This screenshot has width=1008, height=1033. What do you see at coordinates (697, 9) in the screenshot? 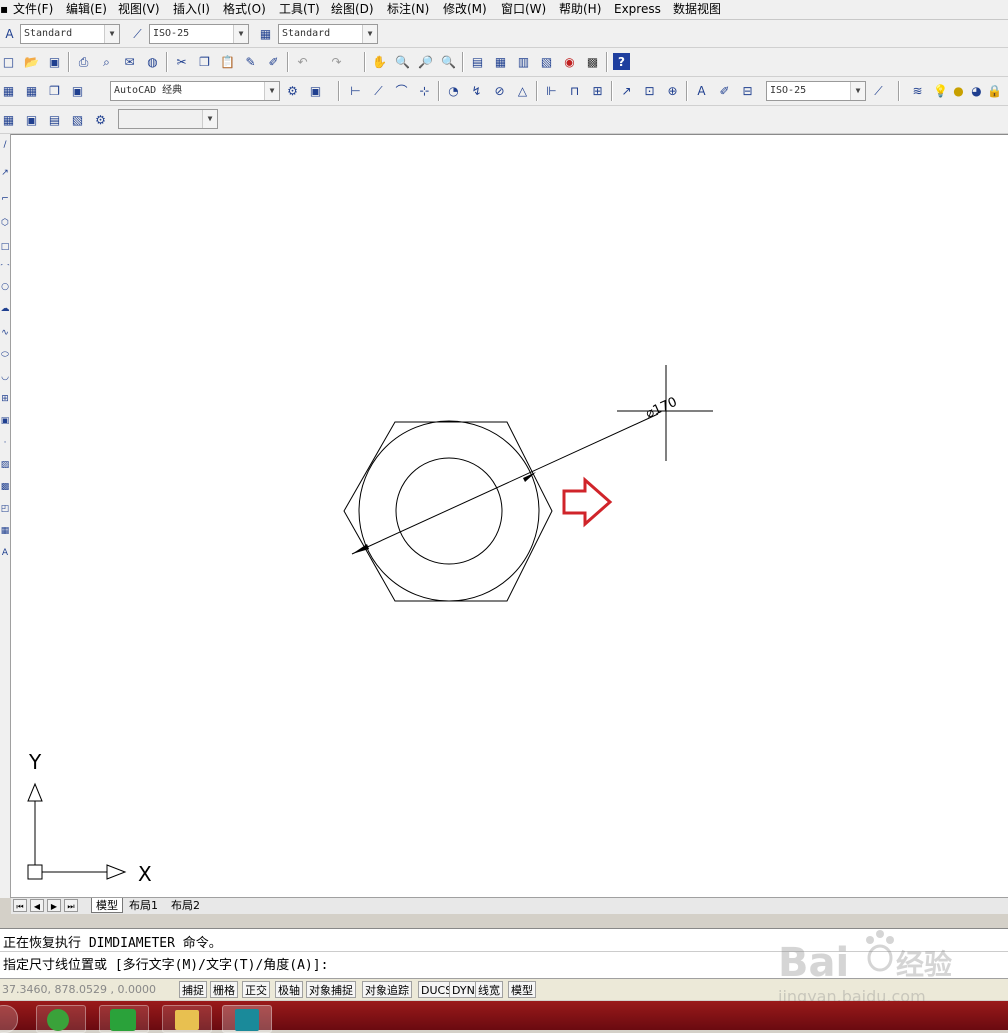
I see `menu-dataview: 数据视图` at bounding box center [697, 9].